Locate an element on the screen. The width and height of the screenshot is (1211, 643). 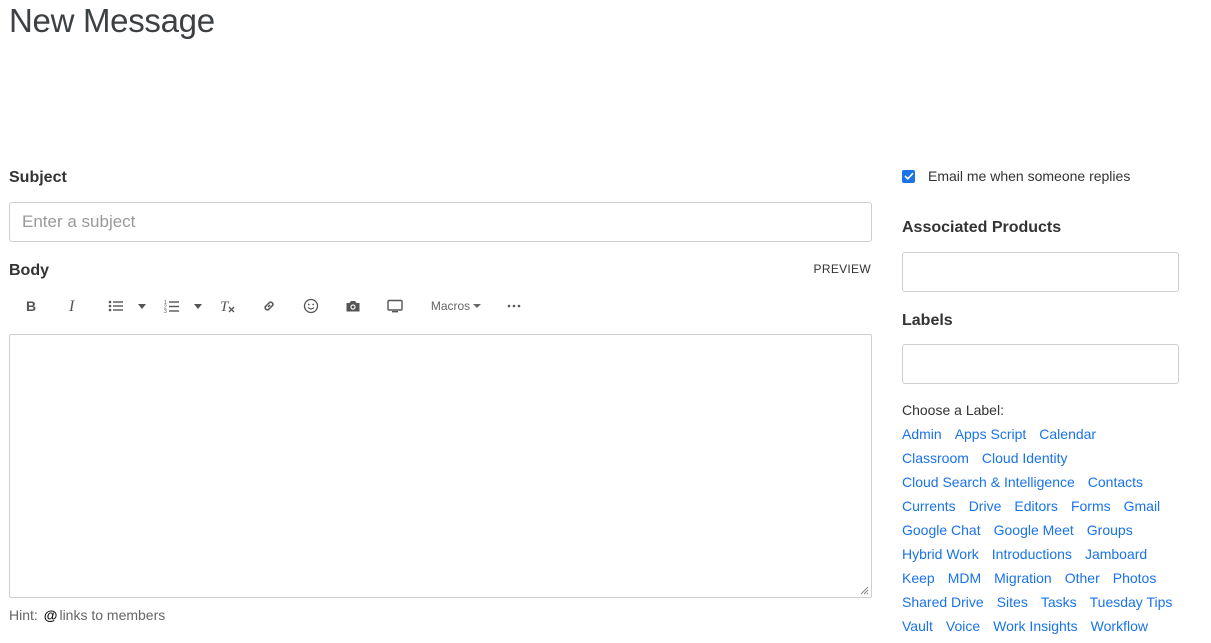
label-row: Admin Apps Script Calendar is located at coordinates (1047, 434).